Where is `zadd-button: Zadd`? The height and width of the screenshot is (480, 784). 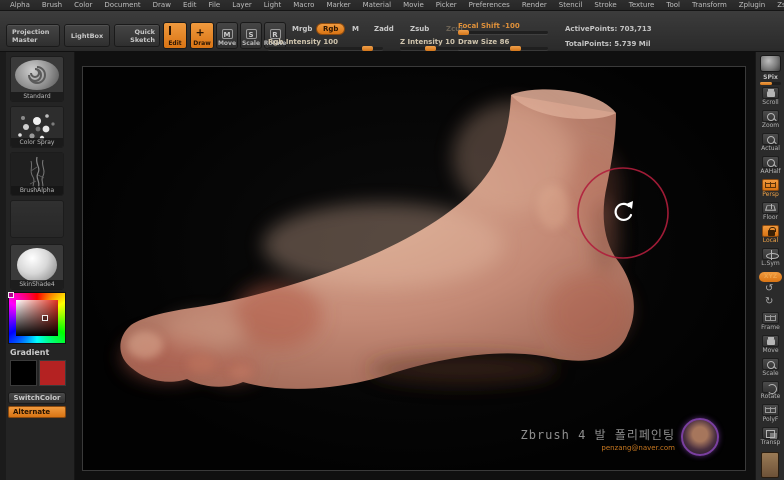 zadd-button: Zadd is located at coordinates (384, 29).